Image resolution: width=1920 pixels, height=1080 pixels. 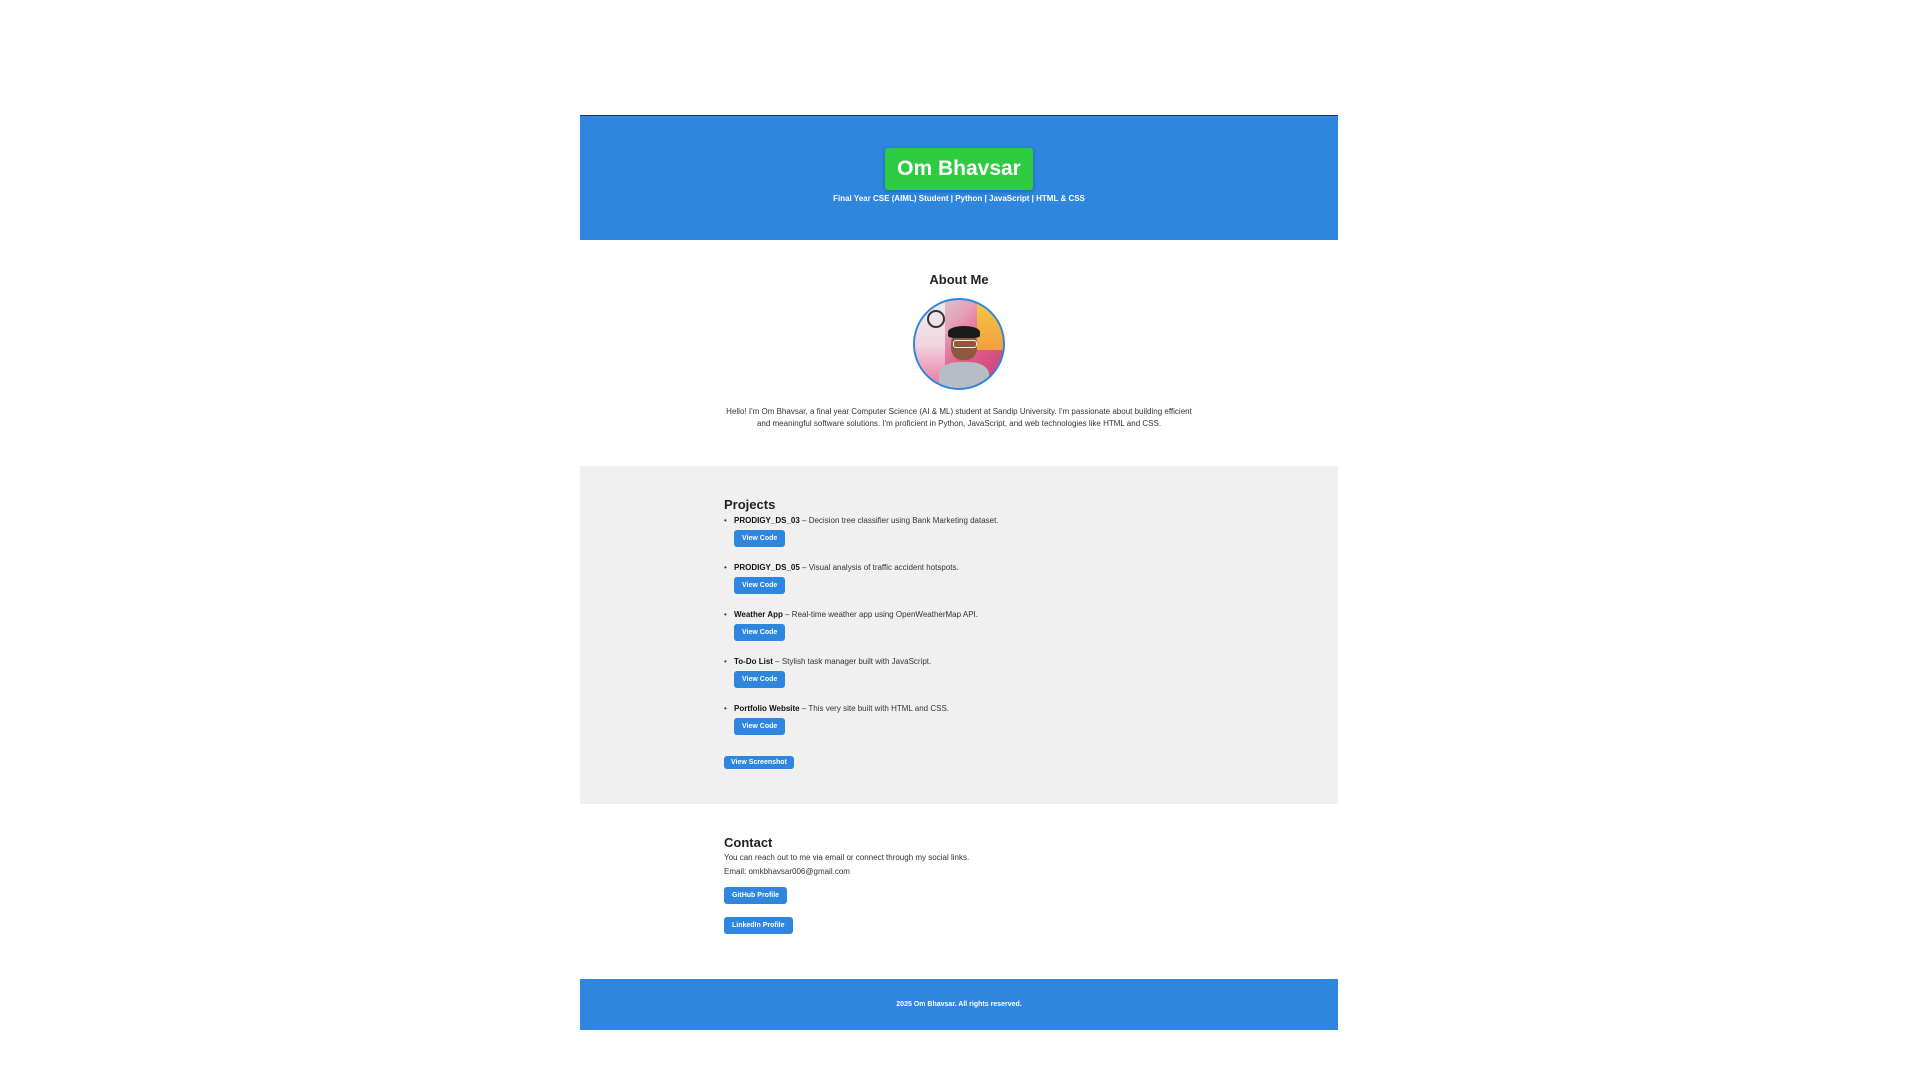 I want to click on footer-text: 2025 Om Bhavsar. All rights reserved., so click(x=959, y=1004).